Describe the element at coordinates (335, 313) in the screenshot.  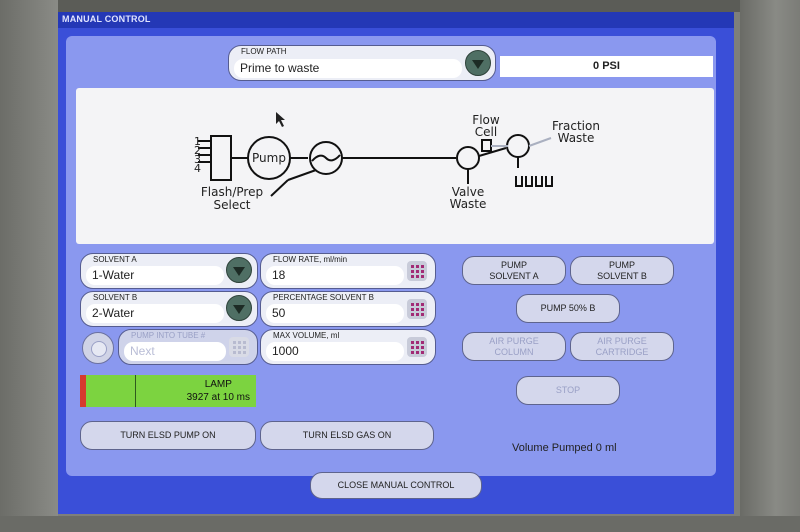
I see `percentage-solvent-b-value: 50` at that location.